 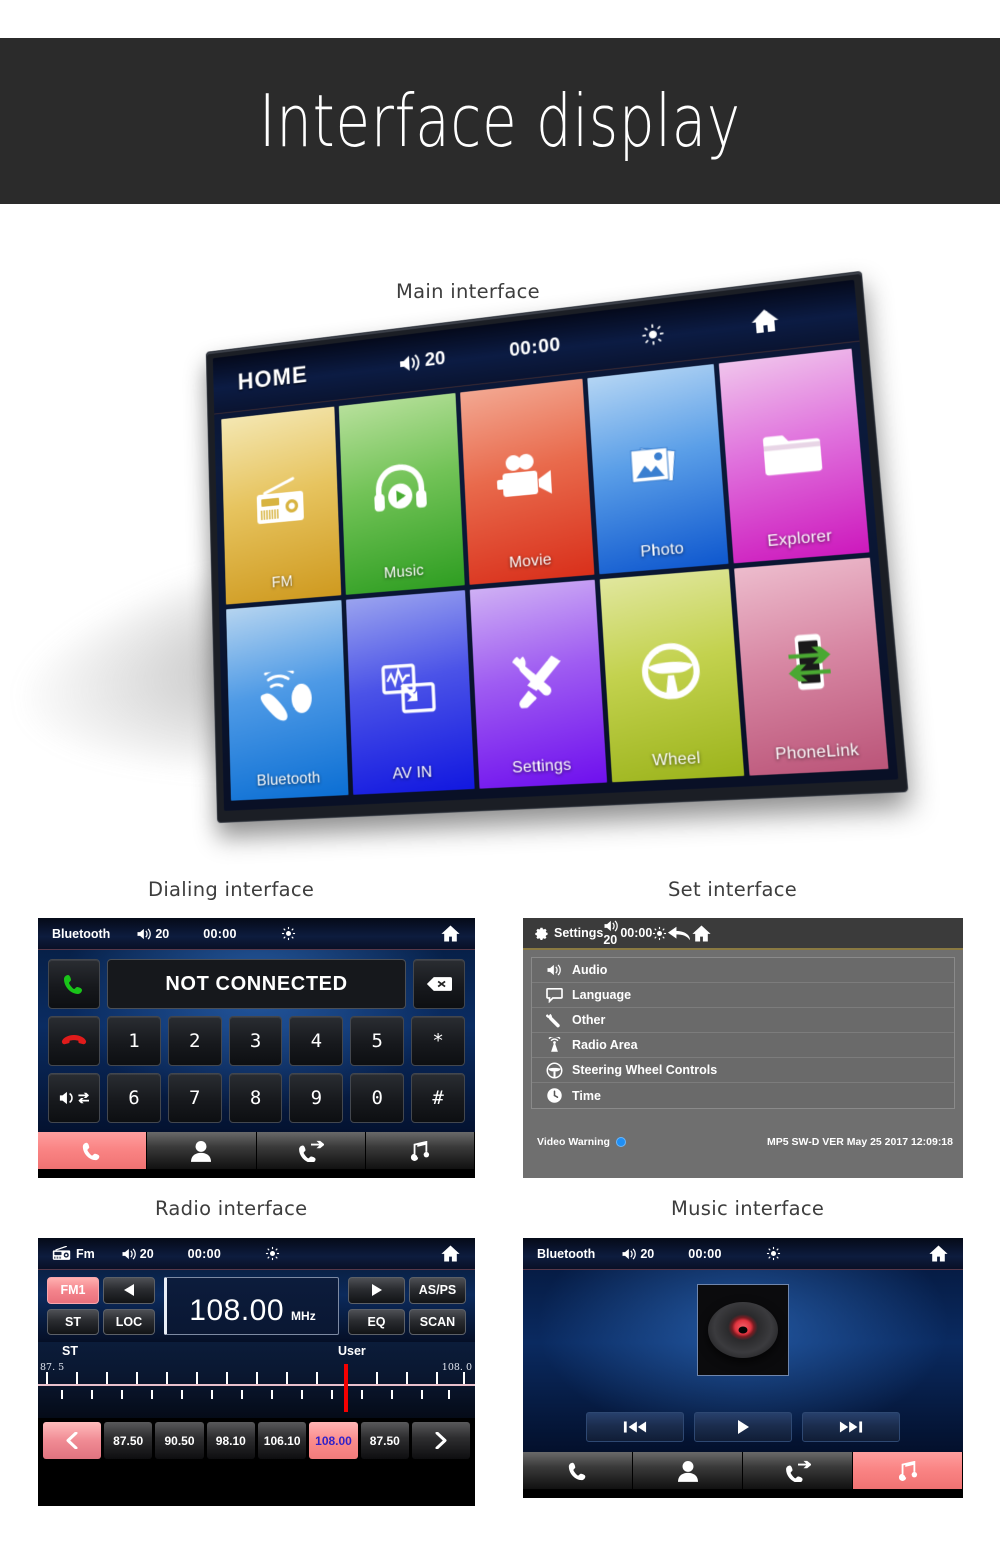 I want to click on dialing-volume-indicator: 20, so click(x=152, y=934).